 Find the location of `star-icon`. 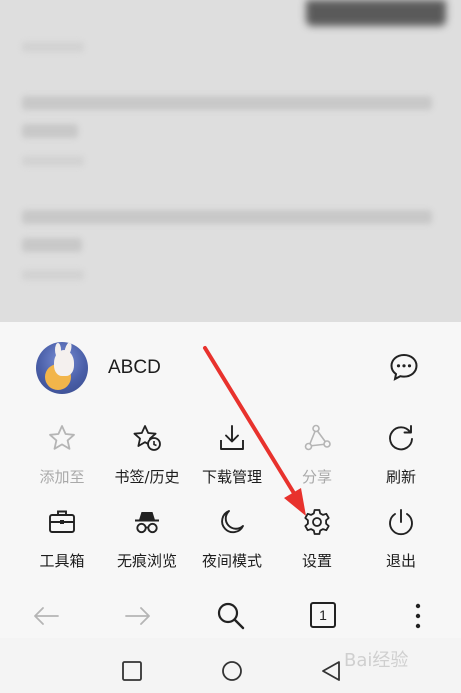

star-icon is located at coordinates (62, 437).